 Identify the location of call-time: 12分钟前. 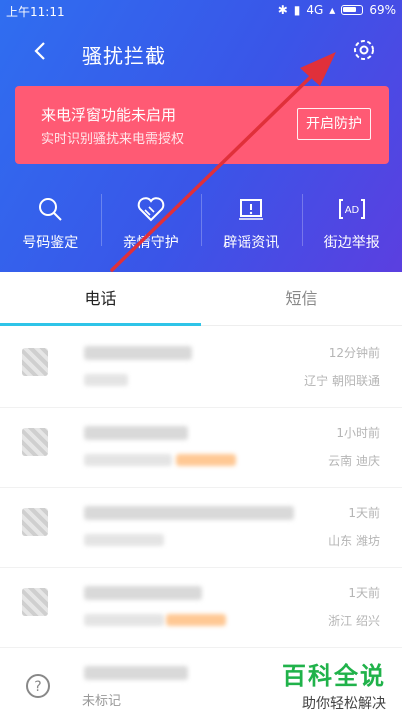
(354, 353).